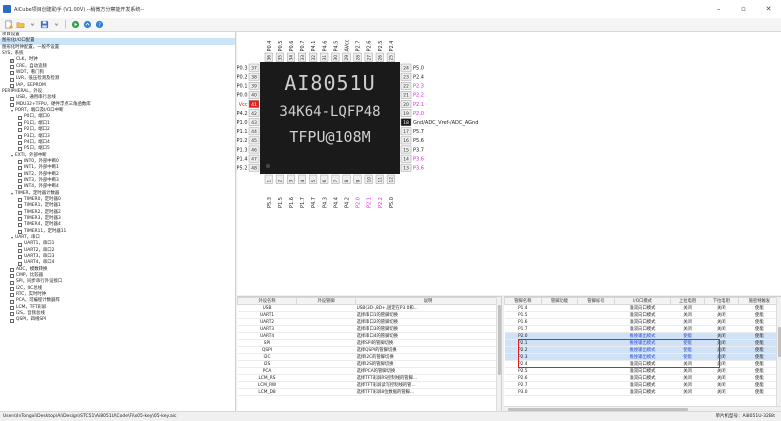  Describe the element at coordinates (642, 329) in the screenshot. I see `table-row: P1.7 准双向口模式 关闭 关闭 使能` at that location.